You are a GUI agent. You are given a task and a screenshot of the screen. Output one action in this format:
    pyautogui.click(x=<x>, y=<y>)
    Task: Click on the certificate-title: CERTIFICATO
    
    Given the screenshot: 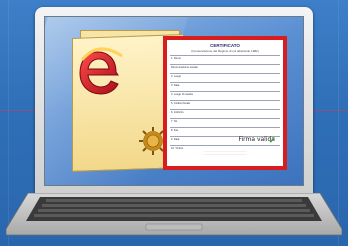 What is the action you would take?
    pyautogui.click(x=225, y=45)
    